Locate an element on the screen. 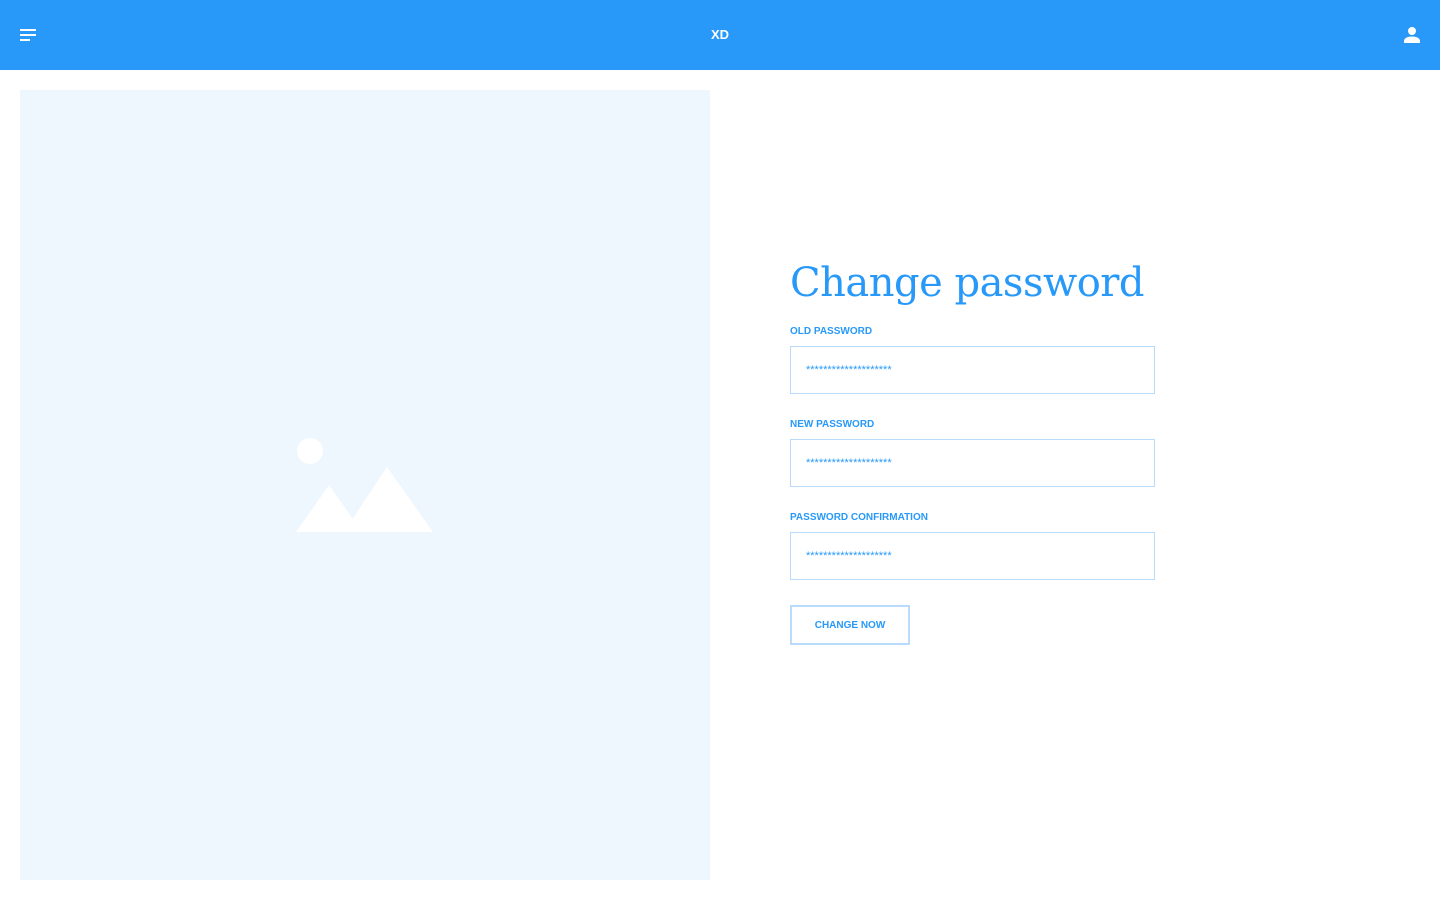  top-navigation-bar: XD is located at coordinates (720, 35).